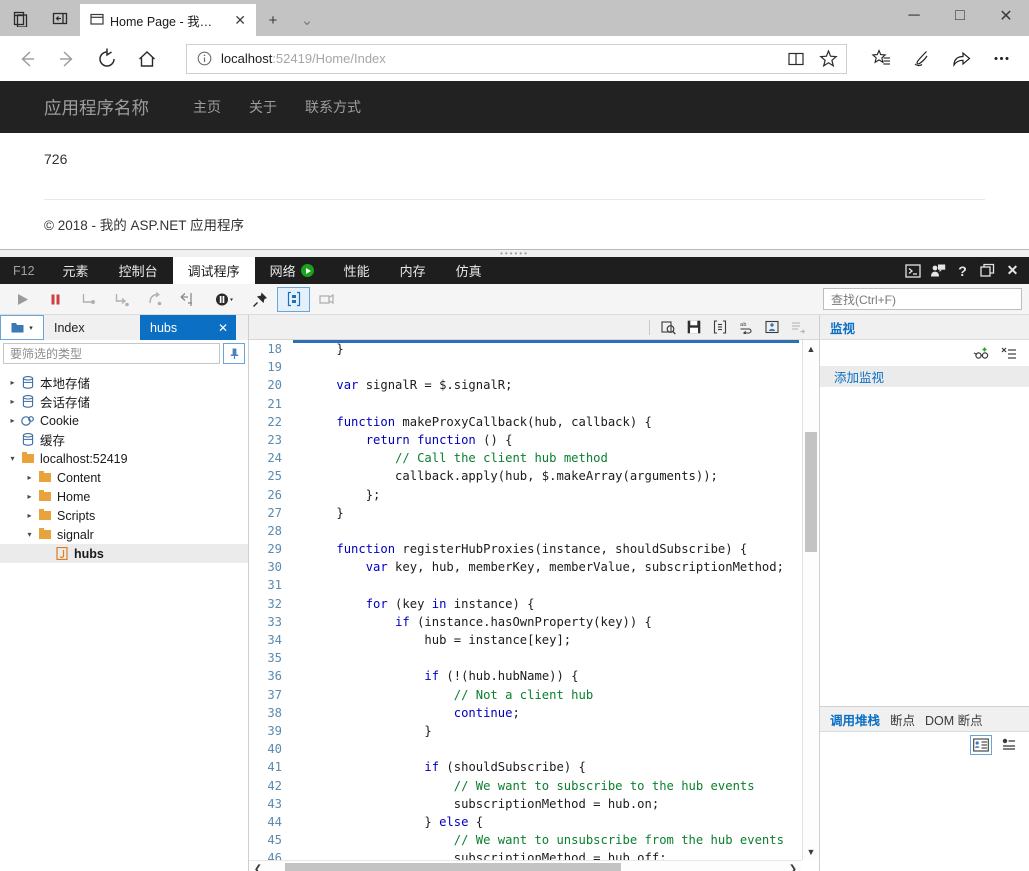 The height and width of the screenshot is (871, 1029). What do you see at coordinates (124, 439) in the screenshot?
I see `tree-item--: 缓存` at bounding box center [124, 439].